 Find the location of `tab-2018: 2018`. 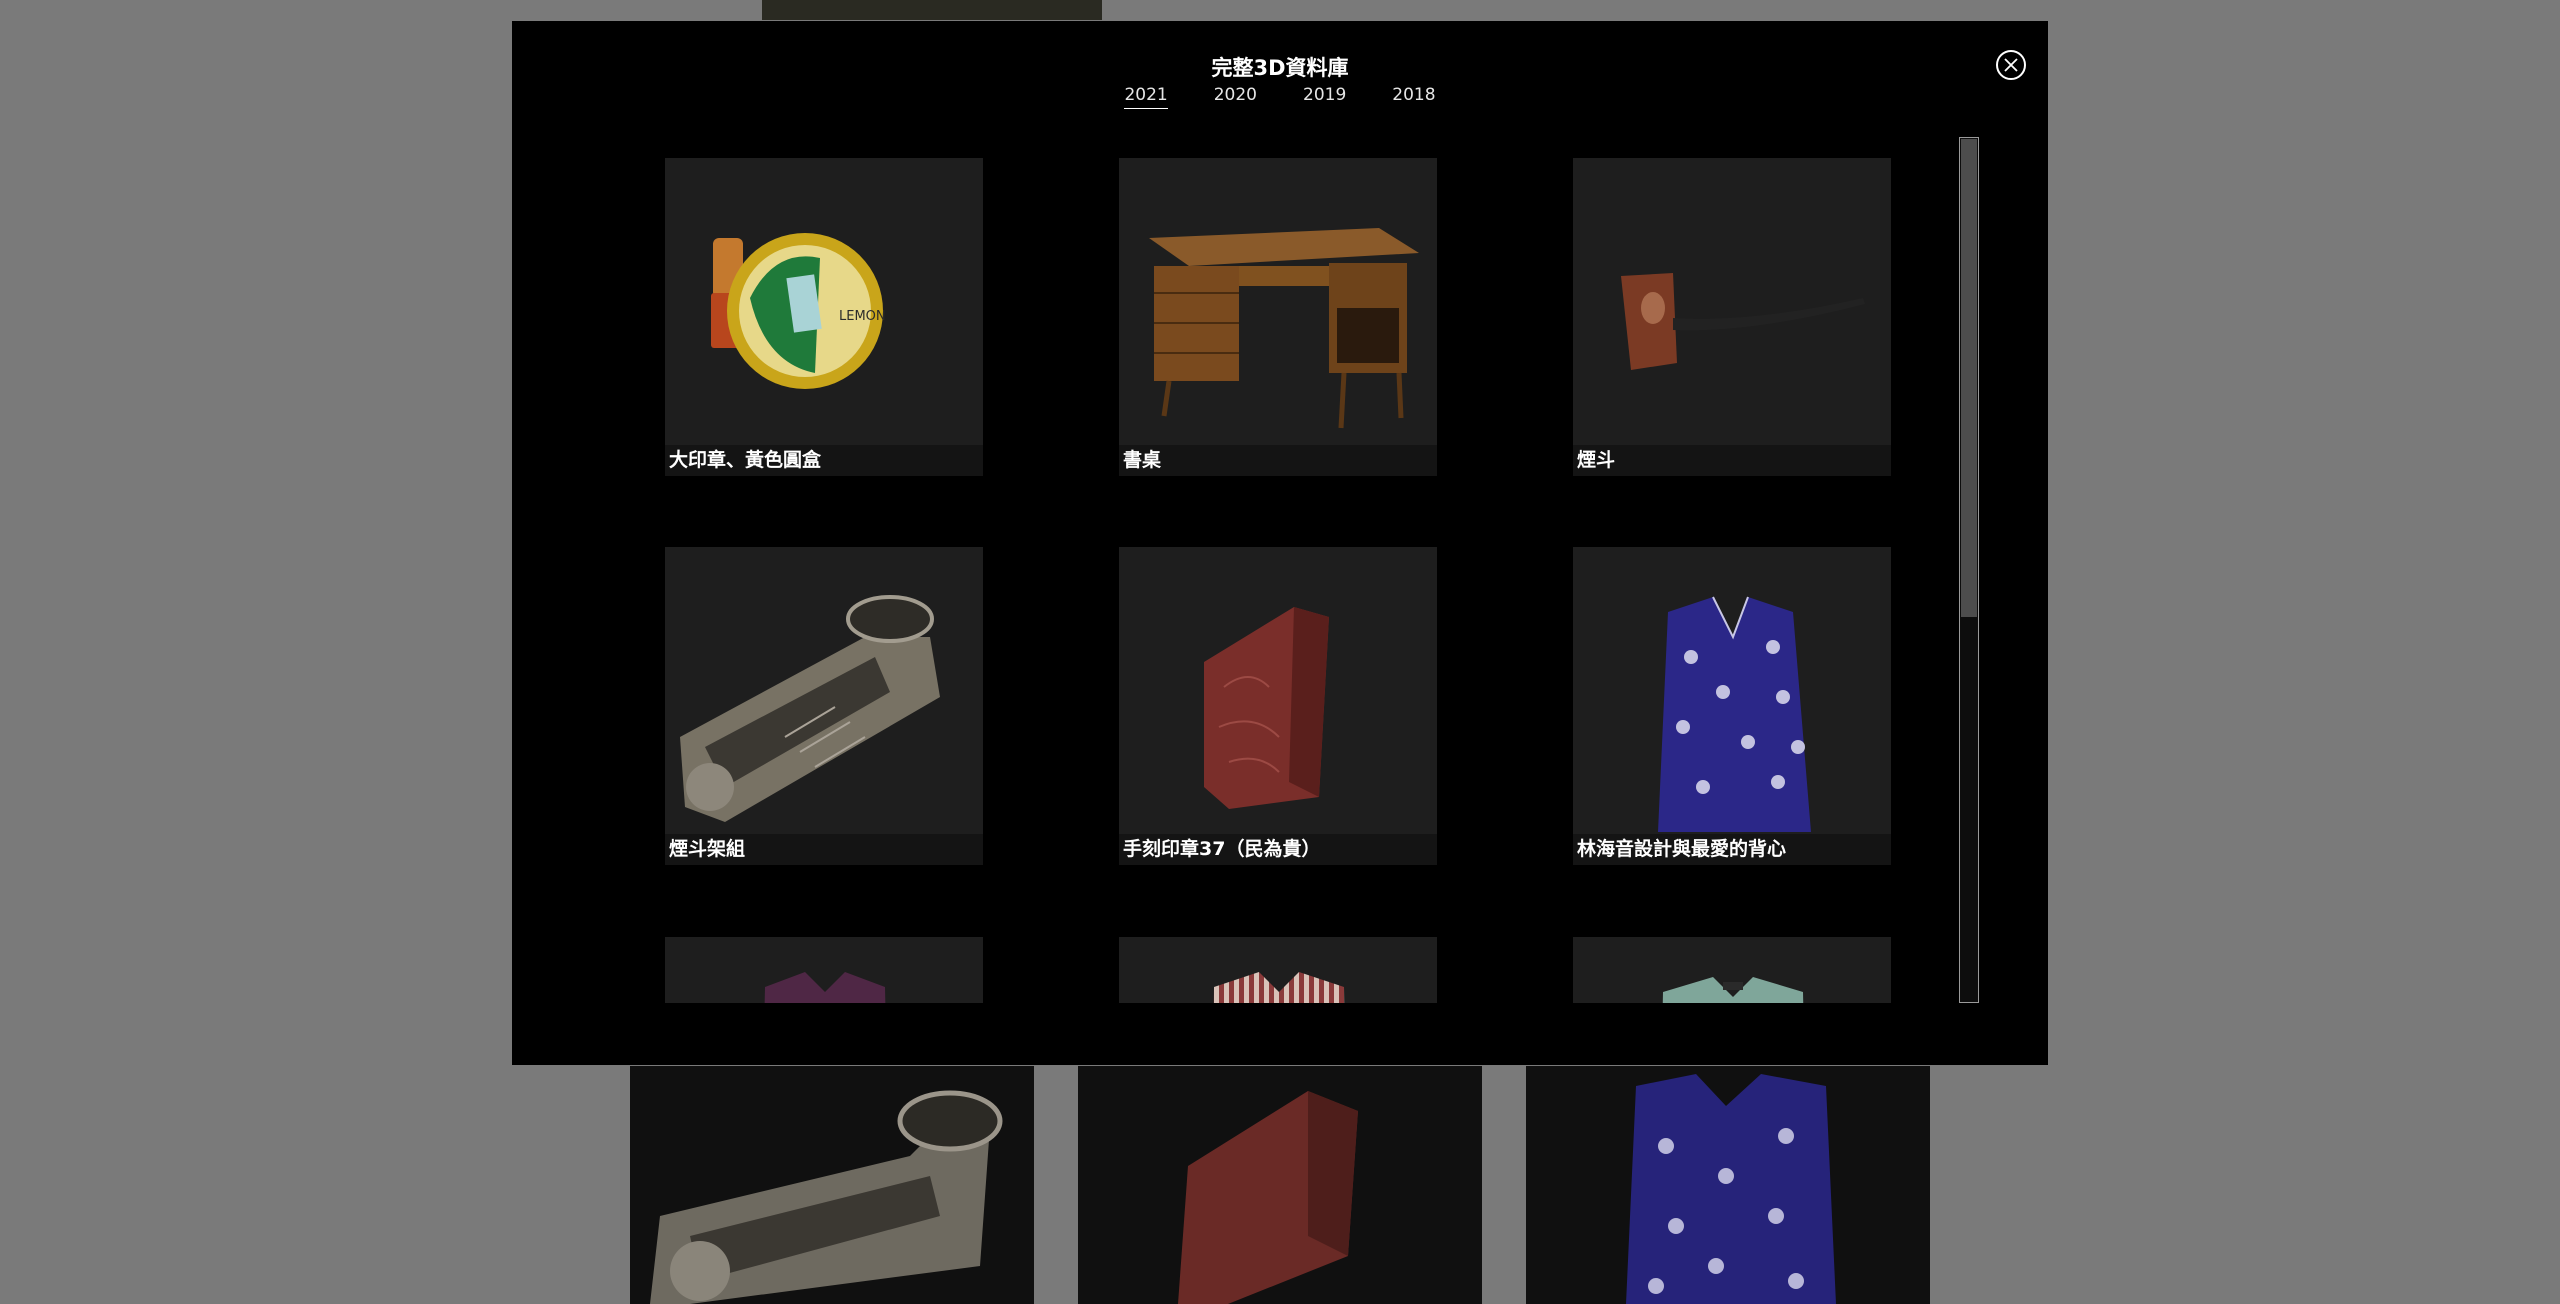

tab-2018: 2018 is located at coordinates (1413, 97).